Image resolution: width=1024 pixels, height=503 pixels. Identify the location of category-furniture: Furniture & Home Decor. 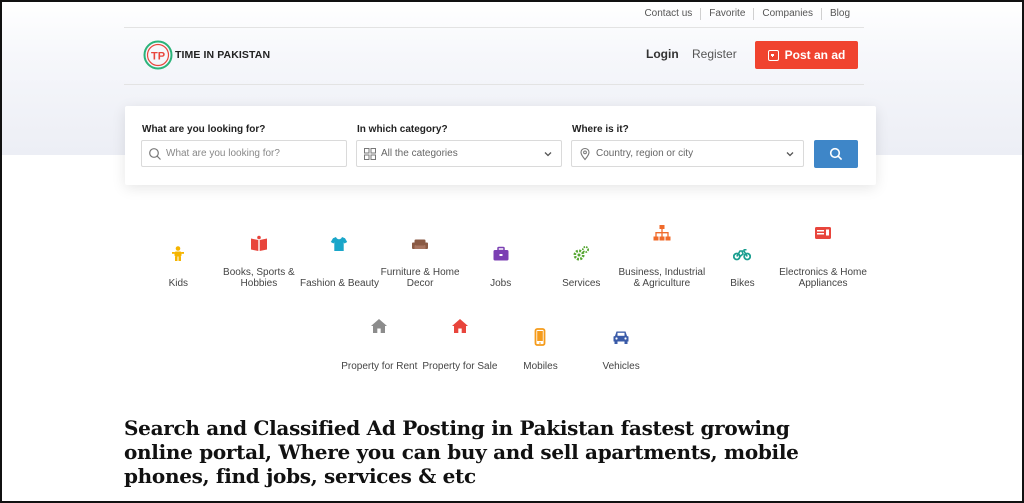
(420, 253).